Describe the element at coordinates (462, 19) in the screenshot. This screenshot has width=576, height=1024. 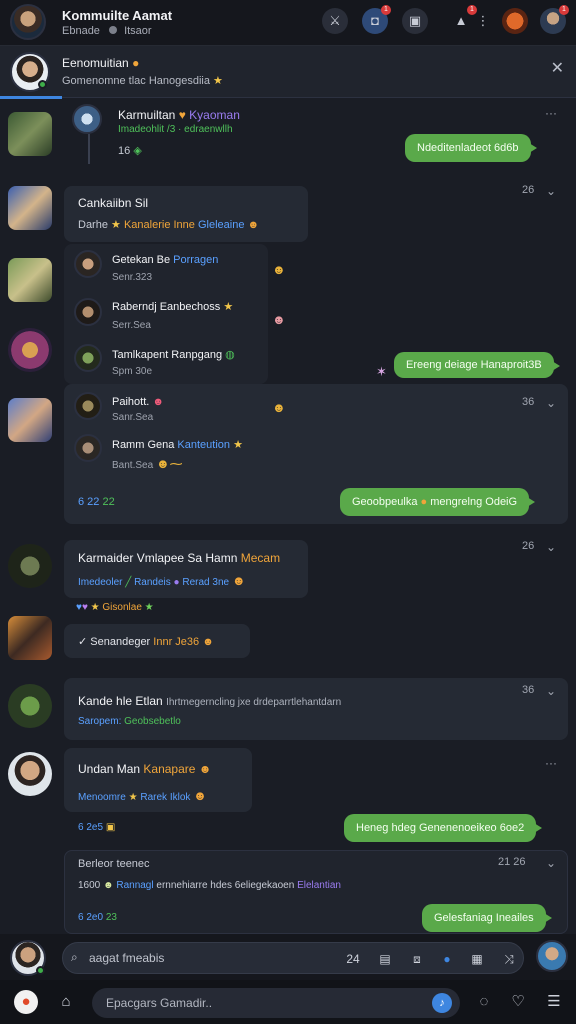
I see `alert-icon: ▲ 1` at that location.